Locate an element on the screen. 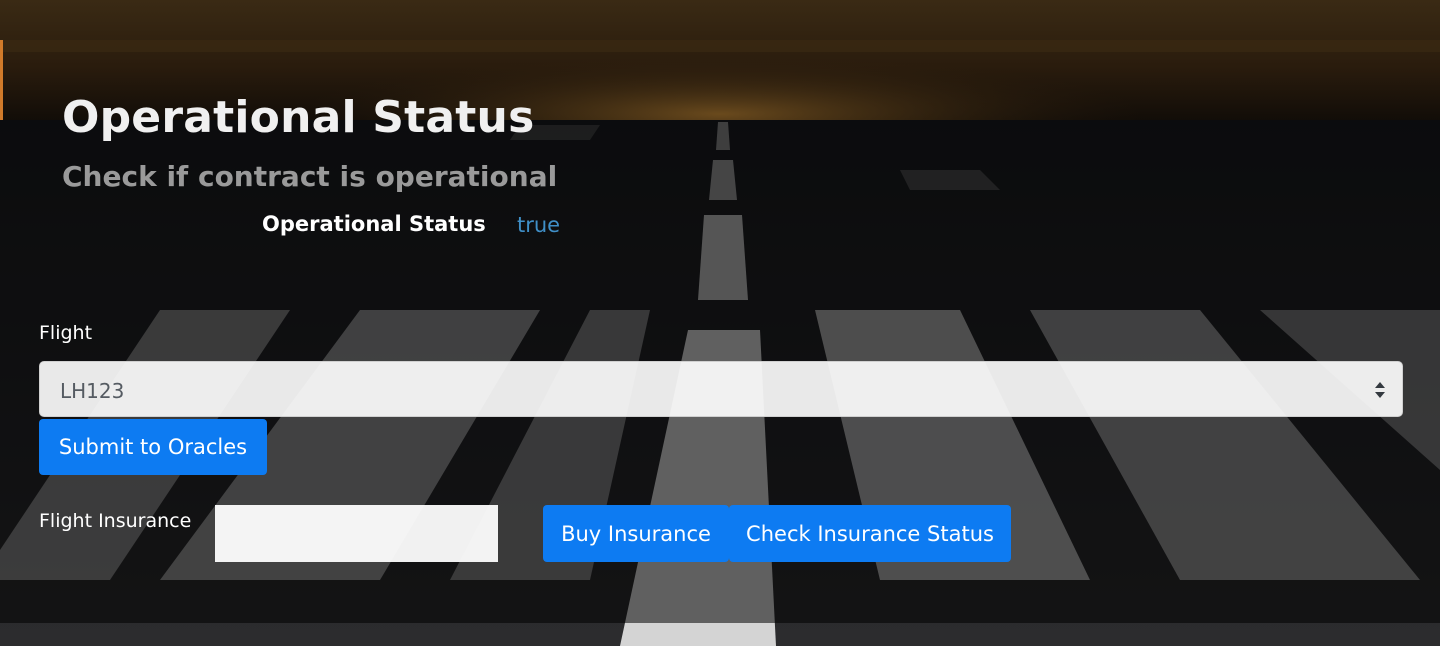 The image size is (1440, 646). insurance-amount-input is located at coordinates (356, 533).